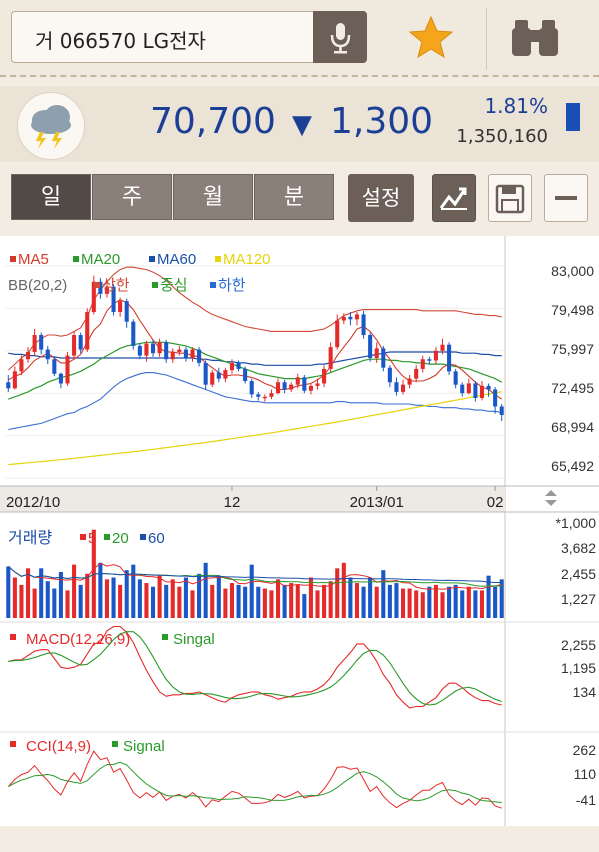 Image resolution: width=599 pixels, height=852 pixels. Describe the element at coordinates (294, 197) in the screenshot. I see `tab-minute: 분` at that location.